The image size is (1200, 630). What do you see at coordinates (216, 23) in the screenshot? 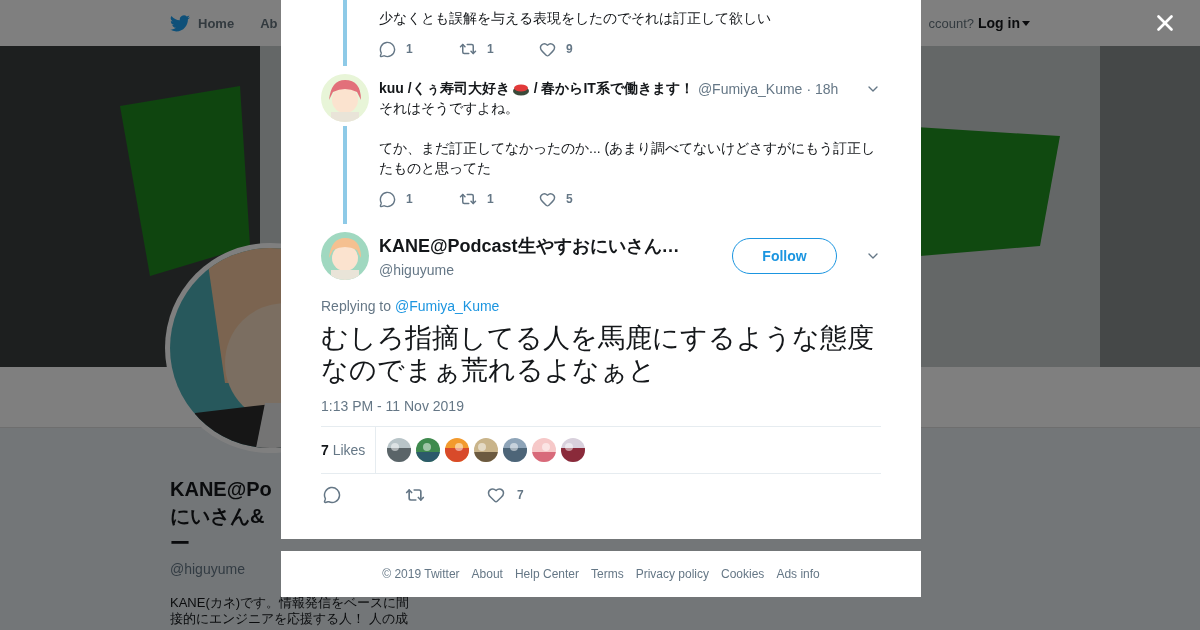
I see `nav-link: Home` at bounding box center [216, 23].